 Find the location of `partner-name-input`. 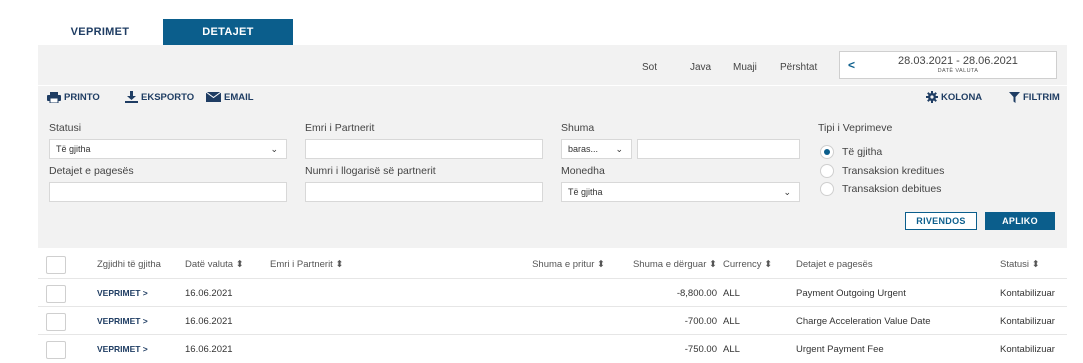

partner-name-input is located at coordinates (424, 149).